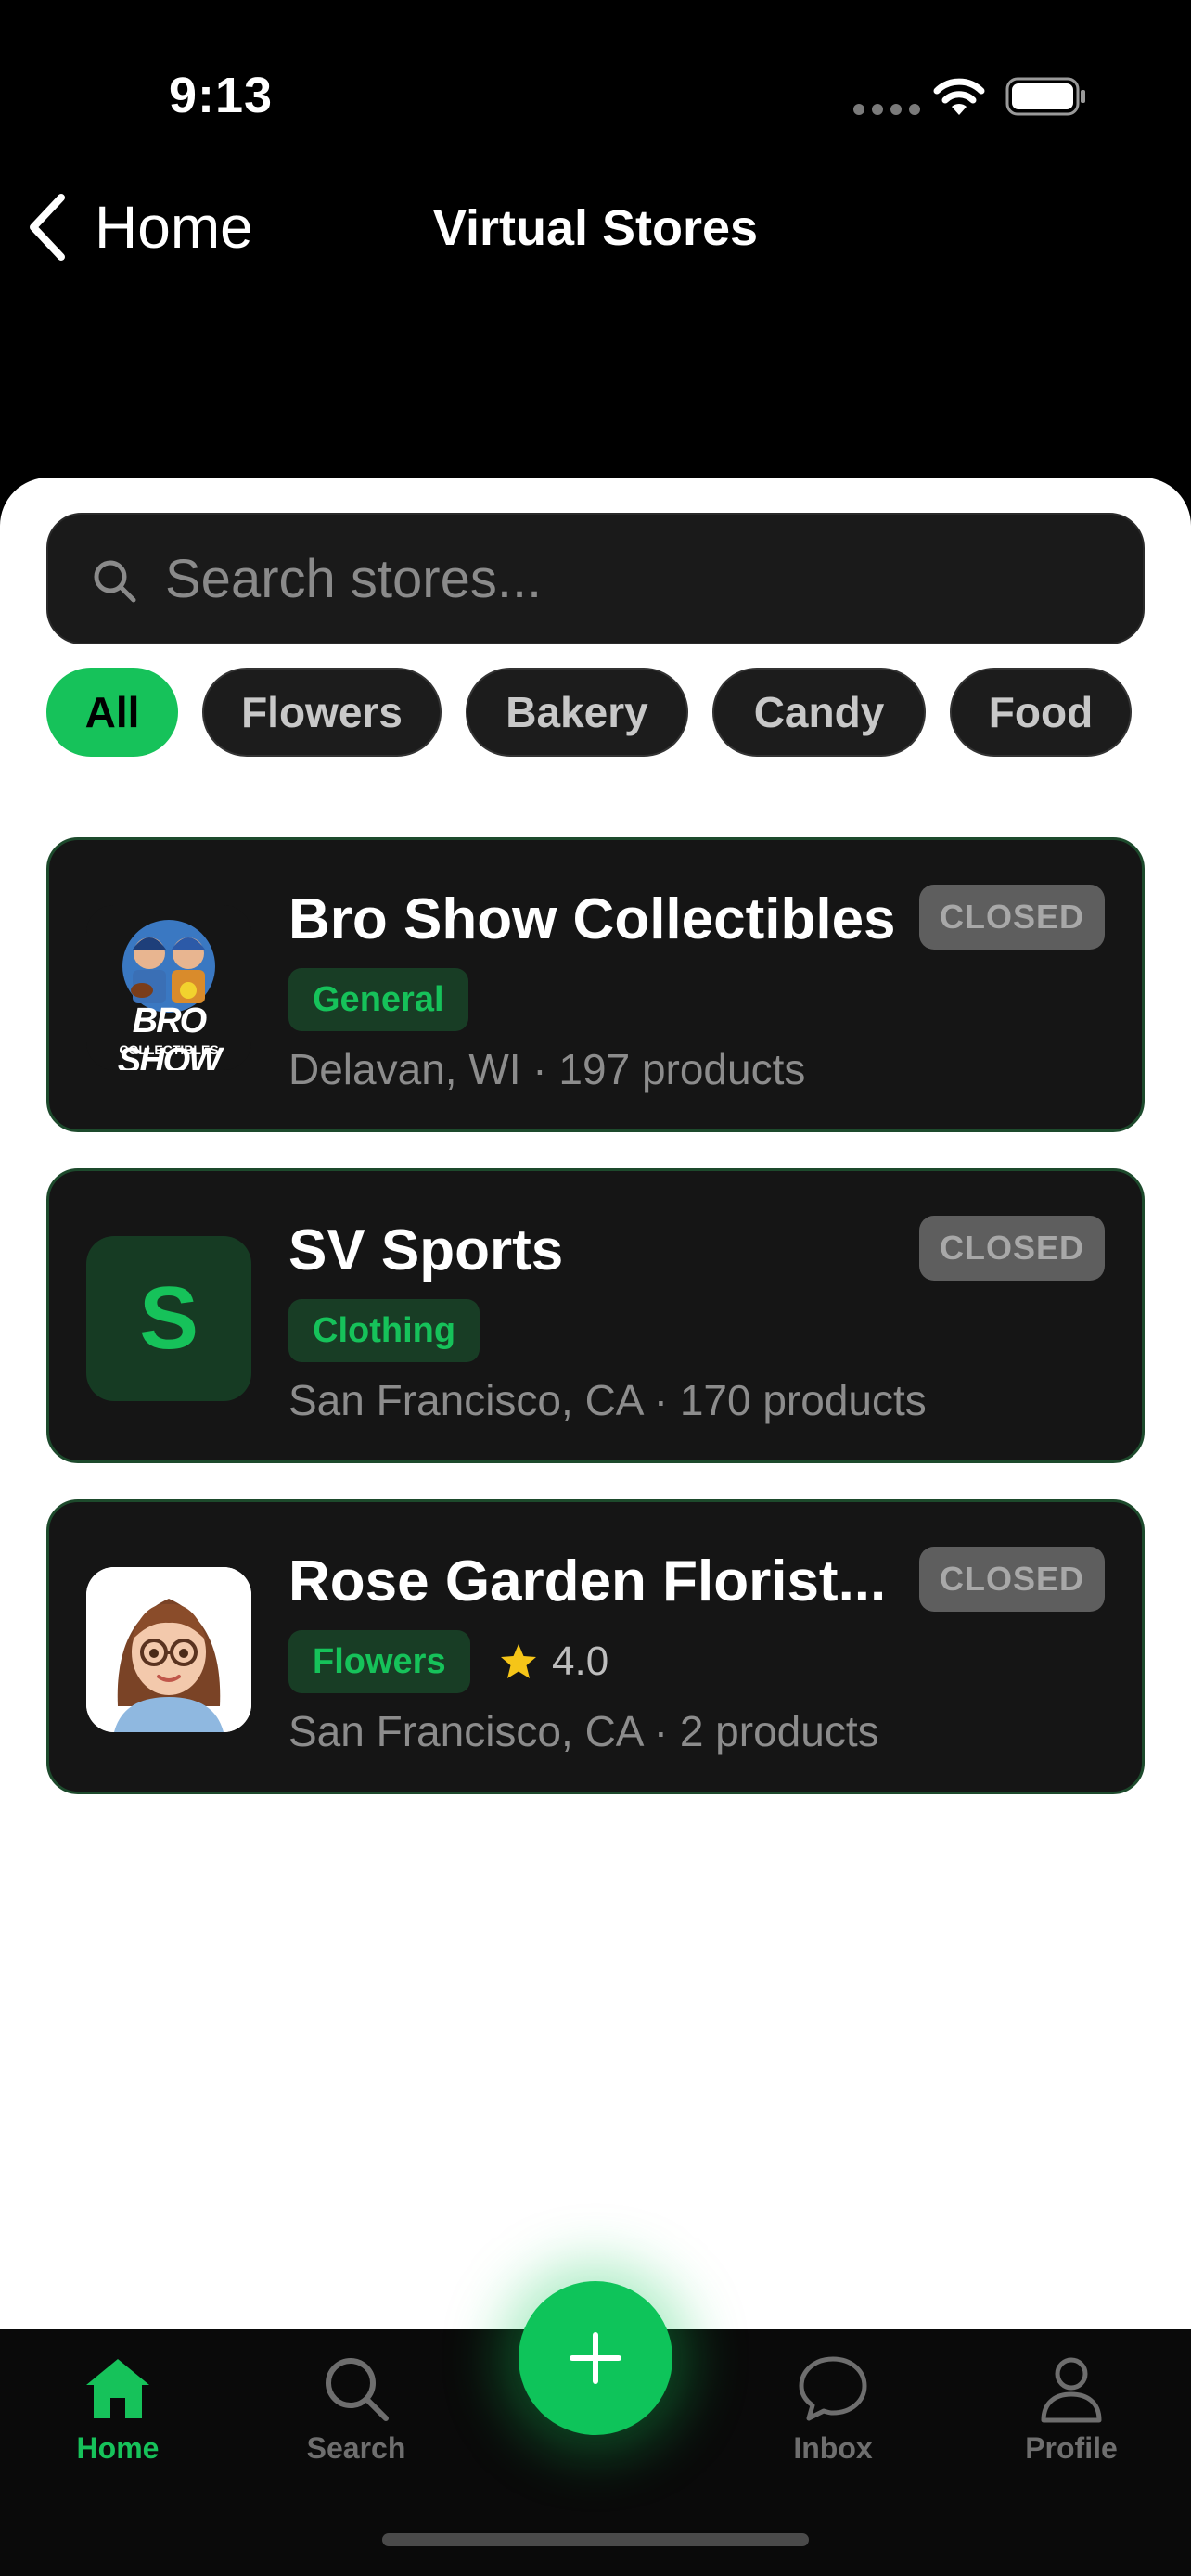 This screenshot has height=2576, width=1191. I want to click on logo-subtext: COLLECTIBLES, so click(169, 1049).